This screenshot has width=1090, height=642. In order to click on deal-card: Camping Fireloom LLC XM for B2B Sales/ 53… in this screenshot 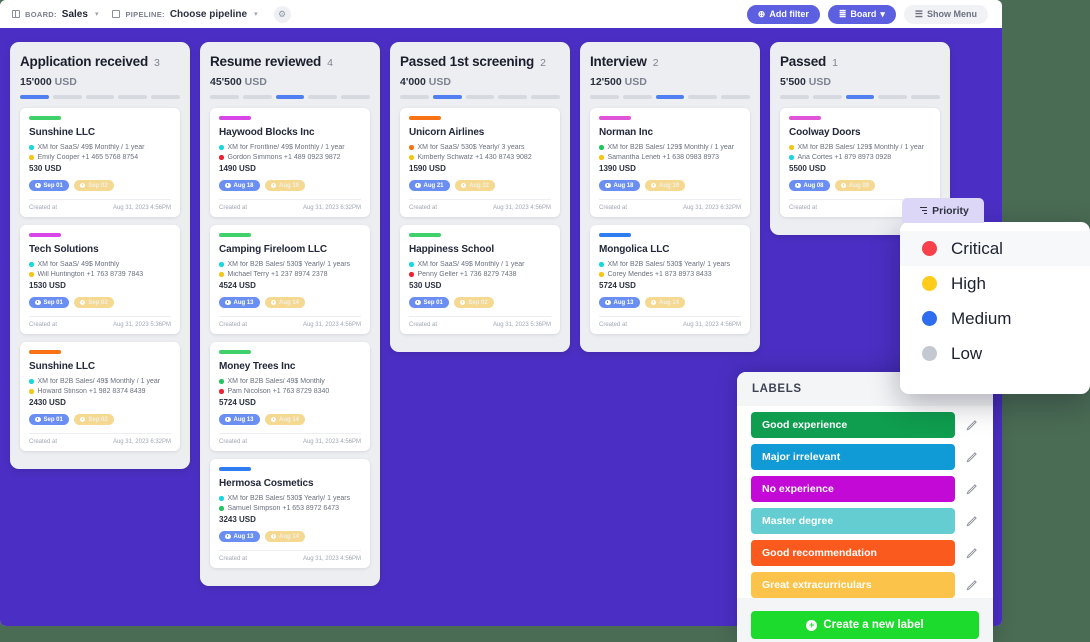, I will do `click(290, 279)`.